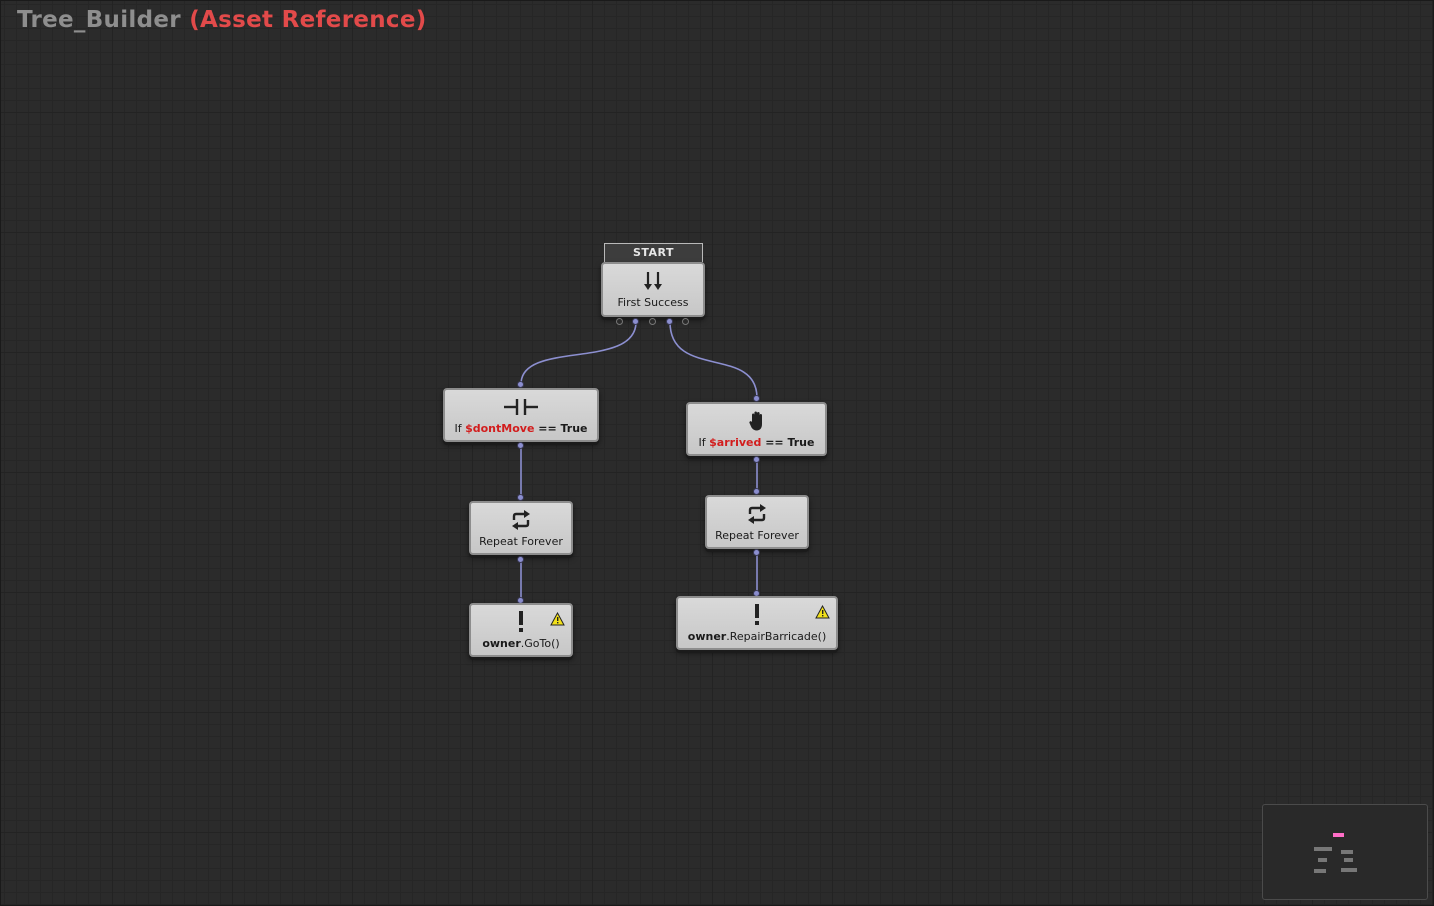  I want to click on repeat-forever-node-right: Repeat Forever, so click(757, 522).